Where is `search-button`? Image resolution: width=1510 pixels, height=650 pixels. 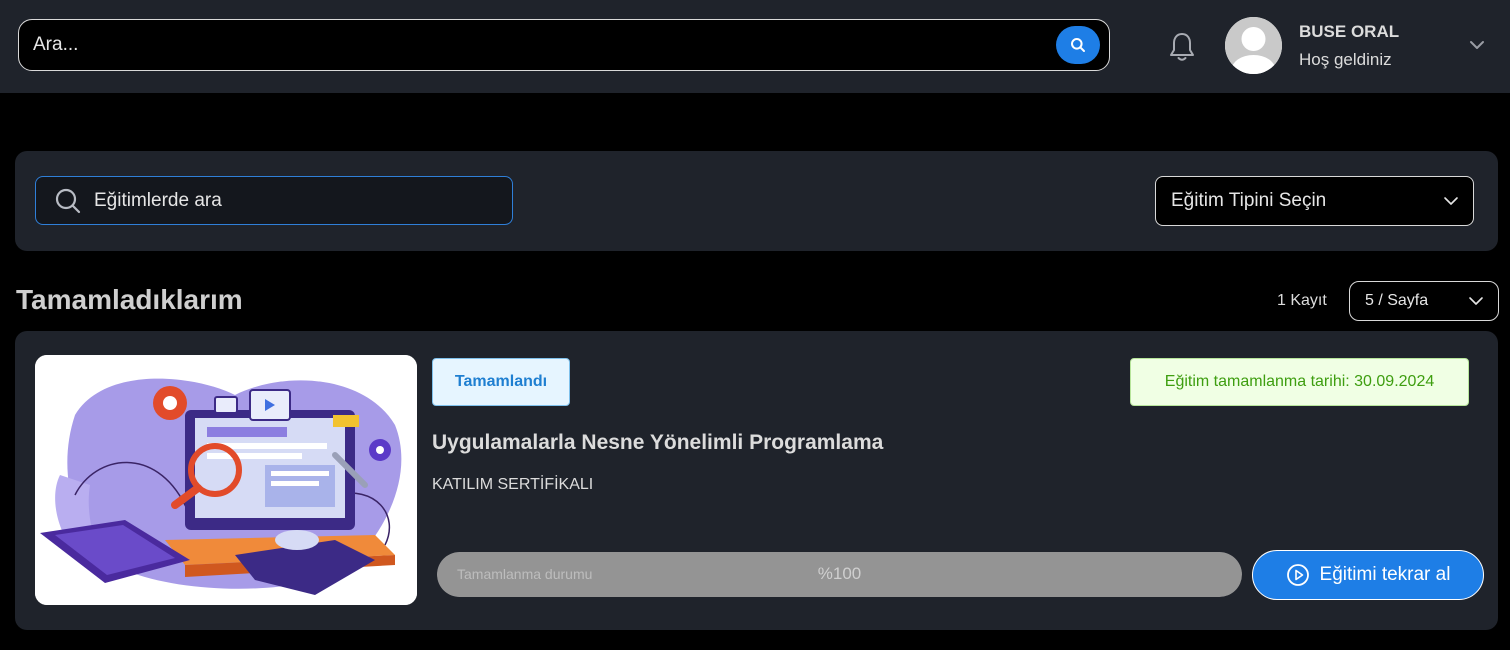
search-button is located at coordinates (1078, 45).